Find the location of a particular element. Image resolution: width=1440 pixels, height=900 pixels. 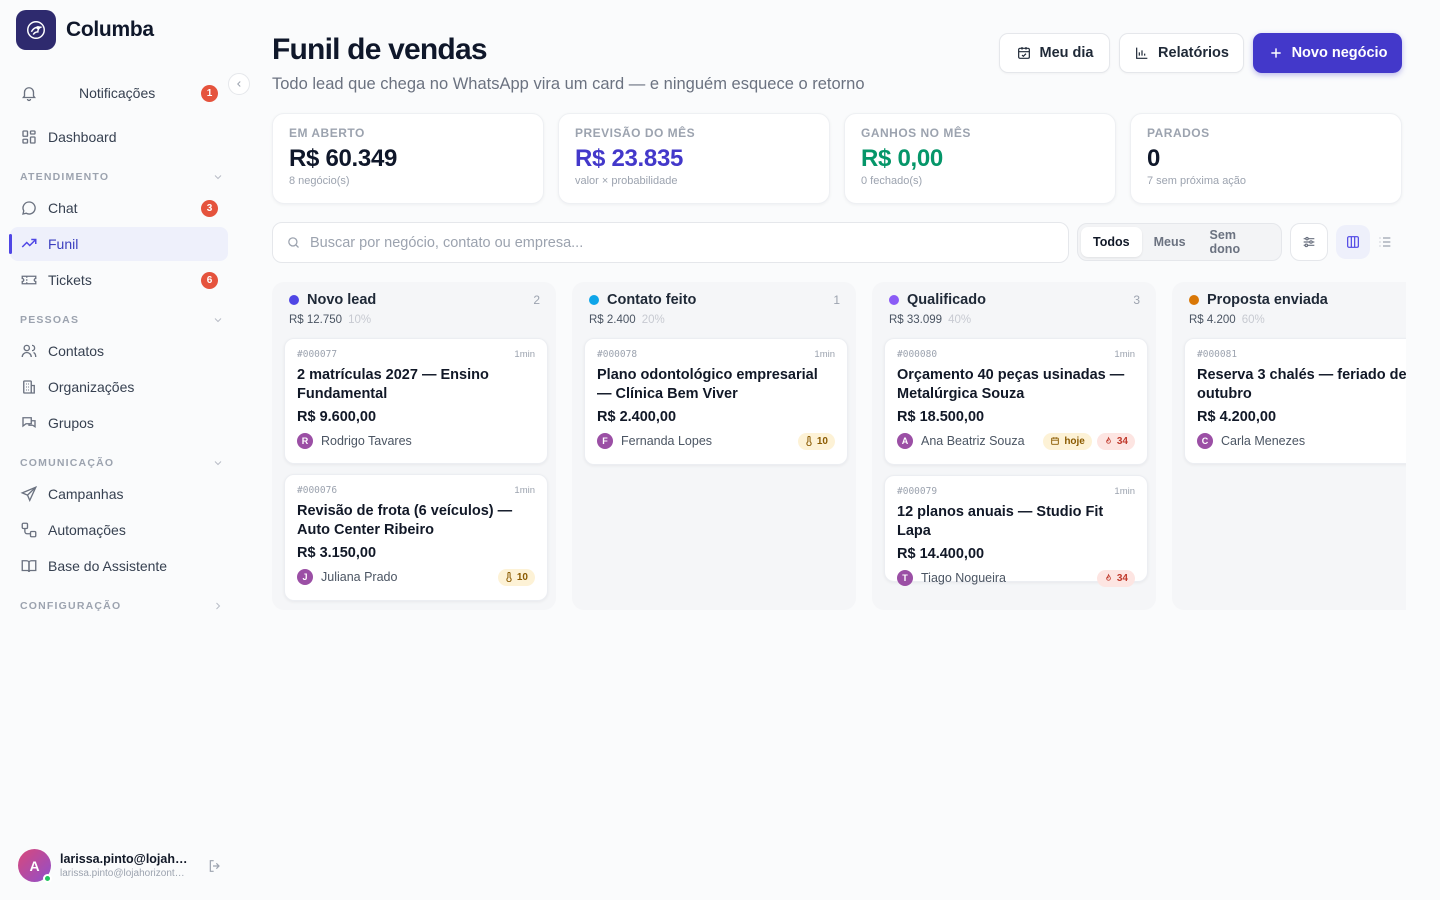

users-icon is located at coordinates (29, 351).